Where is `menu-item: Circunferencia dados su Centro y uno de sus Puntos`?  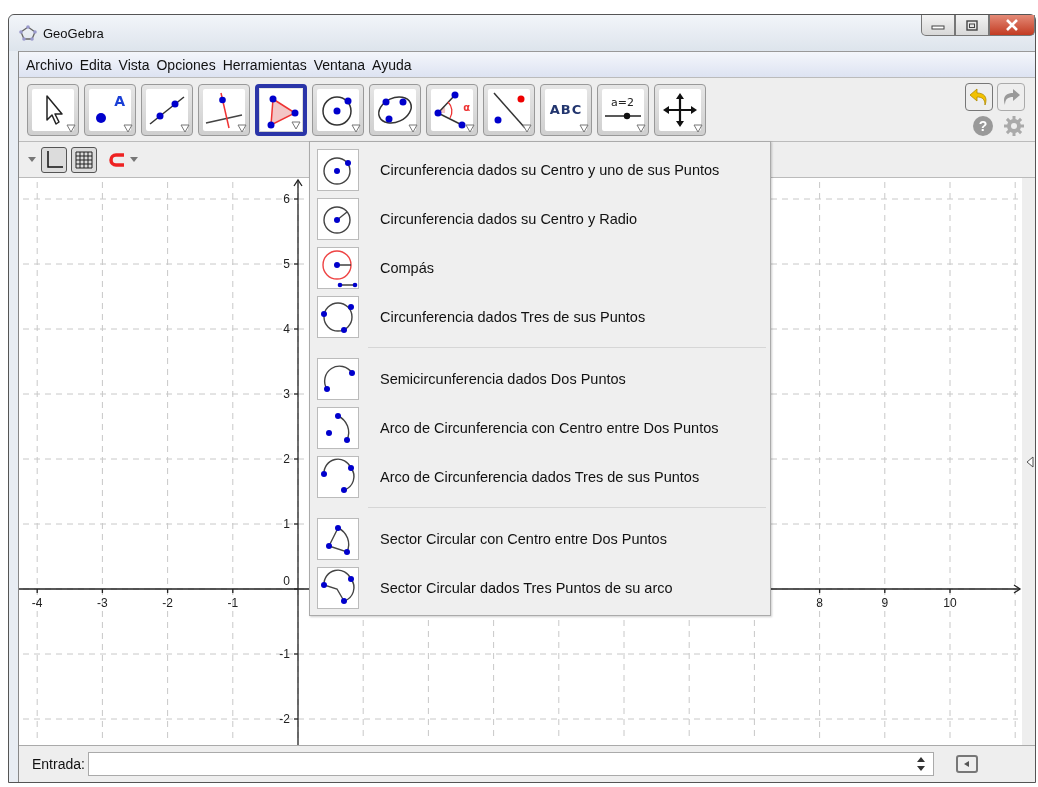 menu-item: Circunferencia dados su Centro y uno de sus Puntos is located at coordinates (540, 169).